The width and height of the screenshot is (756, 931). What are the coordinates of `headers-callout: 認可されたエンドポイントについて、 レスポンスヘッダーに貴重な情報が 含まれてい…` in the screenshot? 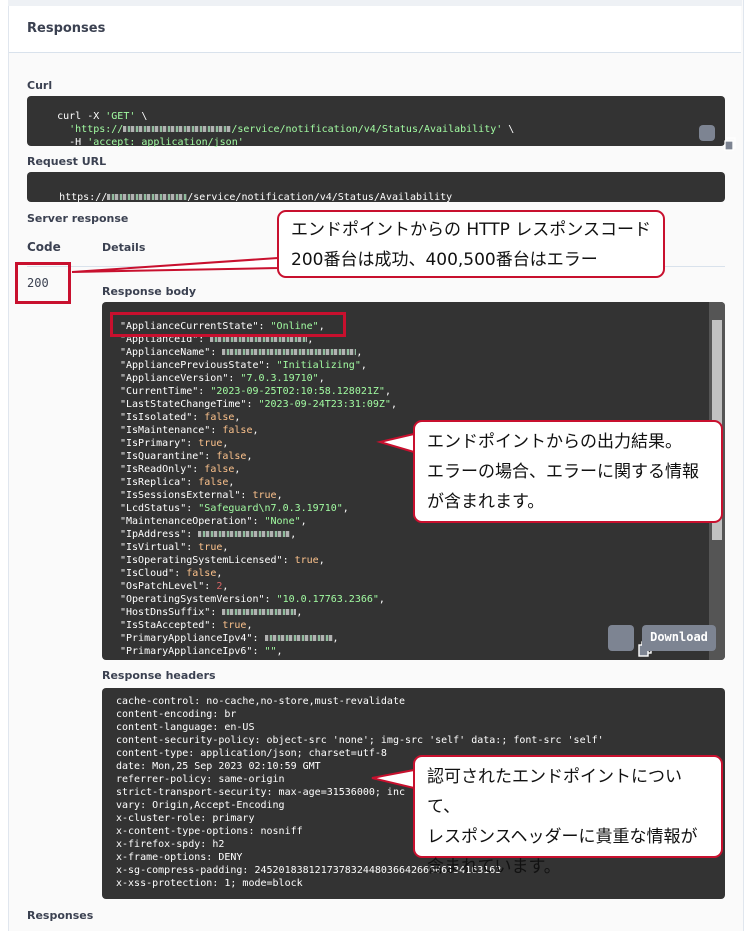 It's located at (568, 816).